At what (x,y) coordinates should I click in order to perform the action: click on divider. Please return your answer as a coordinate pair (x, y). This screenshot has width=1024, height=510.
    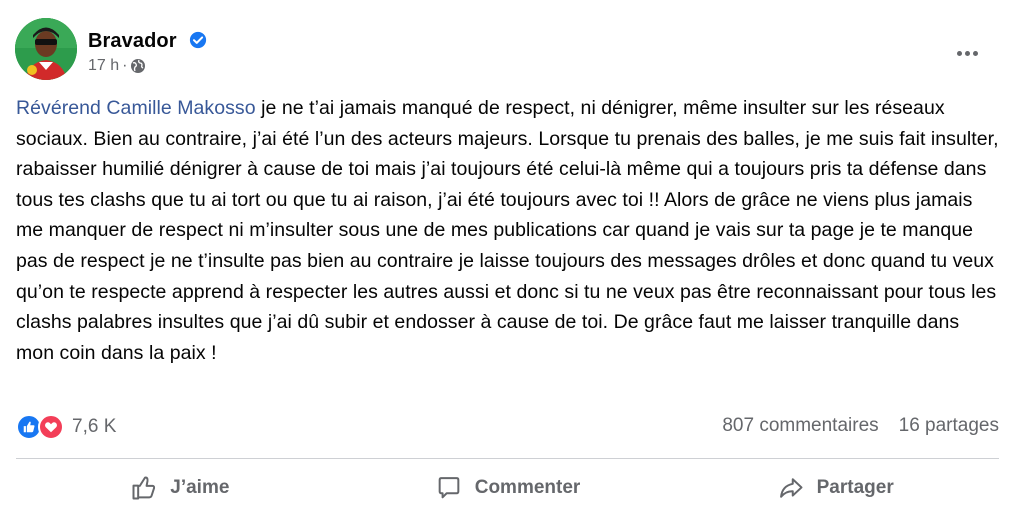
    Looking at the image, I should click on (507, 458).